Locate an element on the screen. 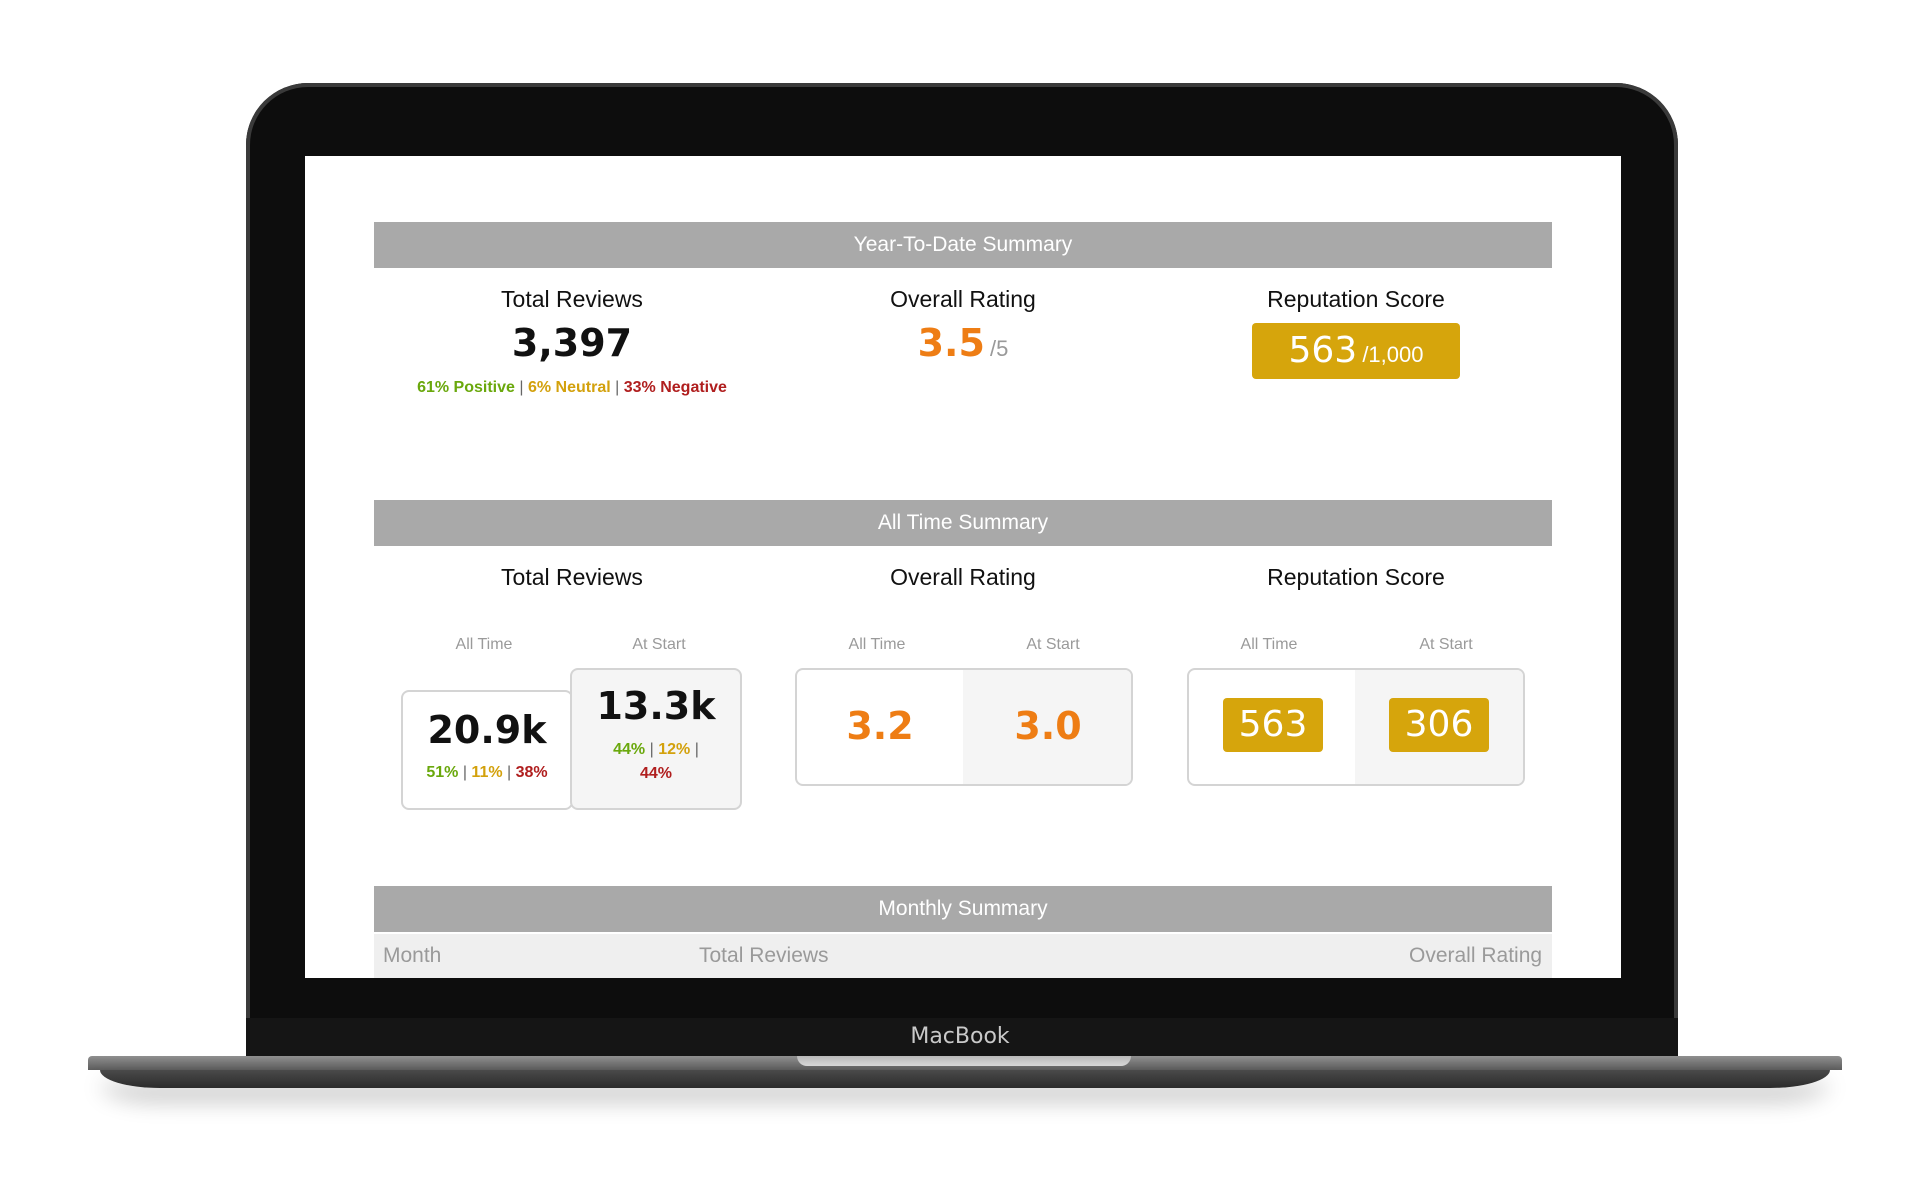 The image size is (1920, 1178). ytd-sentiment-breakdown: 61% Positive | 6% Neutral | 33% Negative is located at coordinates (572, 387).